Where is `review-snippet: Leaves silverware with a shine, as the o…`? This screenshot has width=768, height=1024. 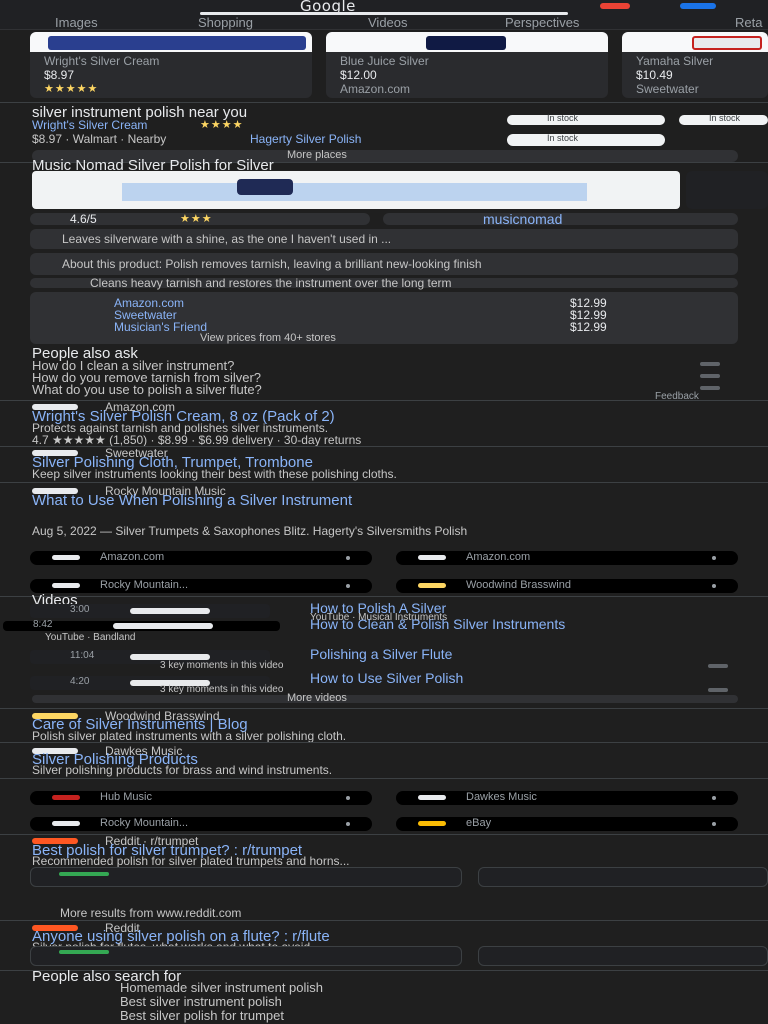
review-snippet: Leaves silverware with a shine, as the o… is located at coordinates (384, 239).